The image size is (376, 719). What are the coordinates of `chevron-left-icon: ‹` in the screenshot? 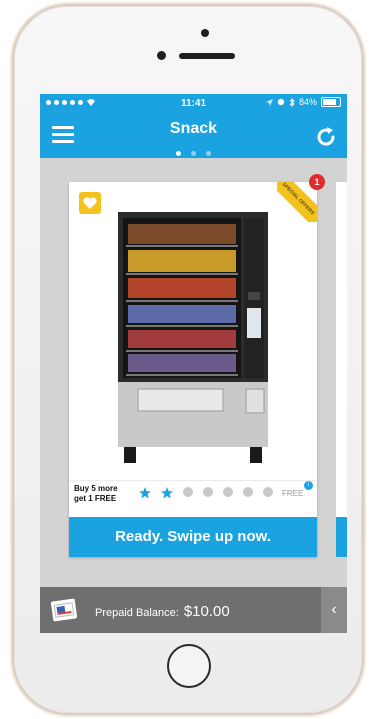 It's located at (334, 610).